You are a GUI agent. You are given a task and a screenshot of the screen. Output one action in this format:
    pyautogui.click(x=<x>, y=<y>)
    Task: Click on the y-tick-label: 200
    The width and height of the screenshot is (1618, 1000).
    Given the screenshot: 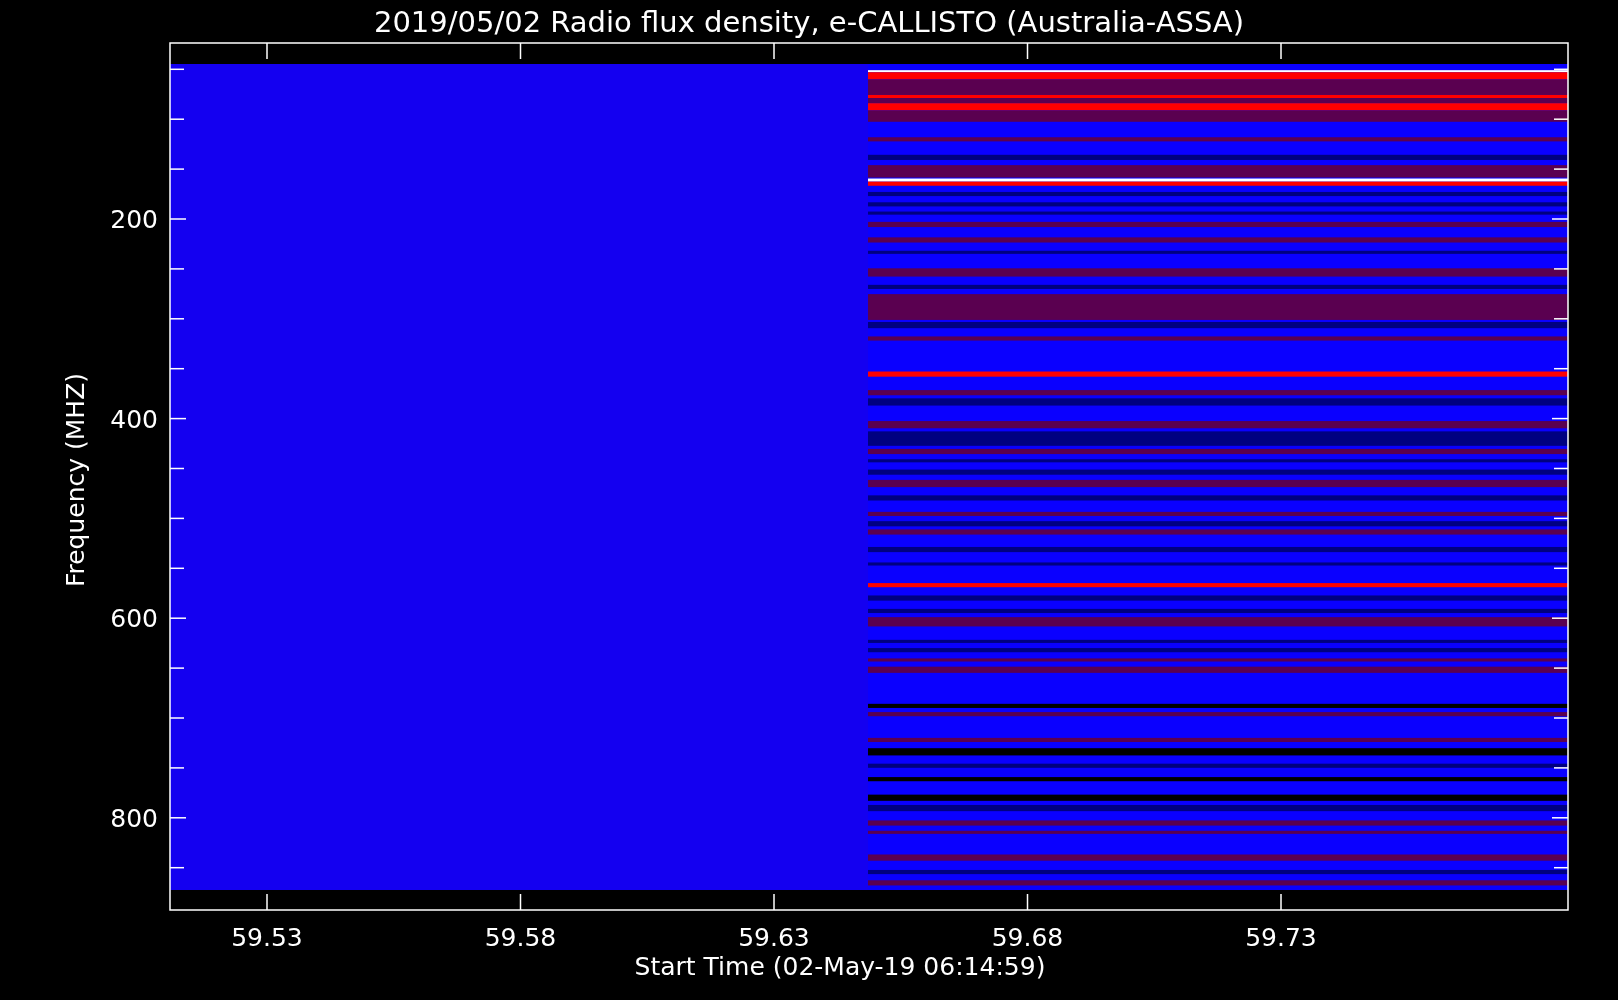 What is the action you would take?
    pyautogui.click(x=134, y=219)
    